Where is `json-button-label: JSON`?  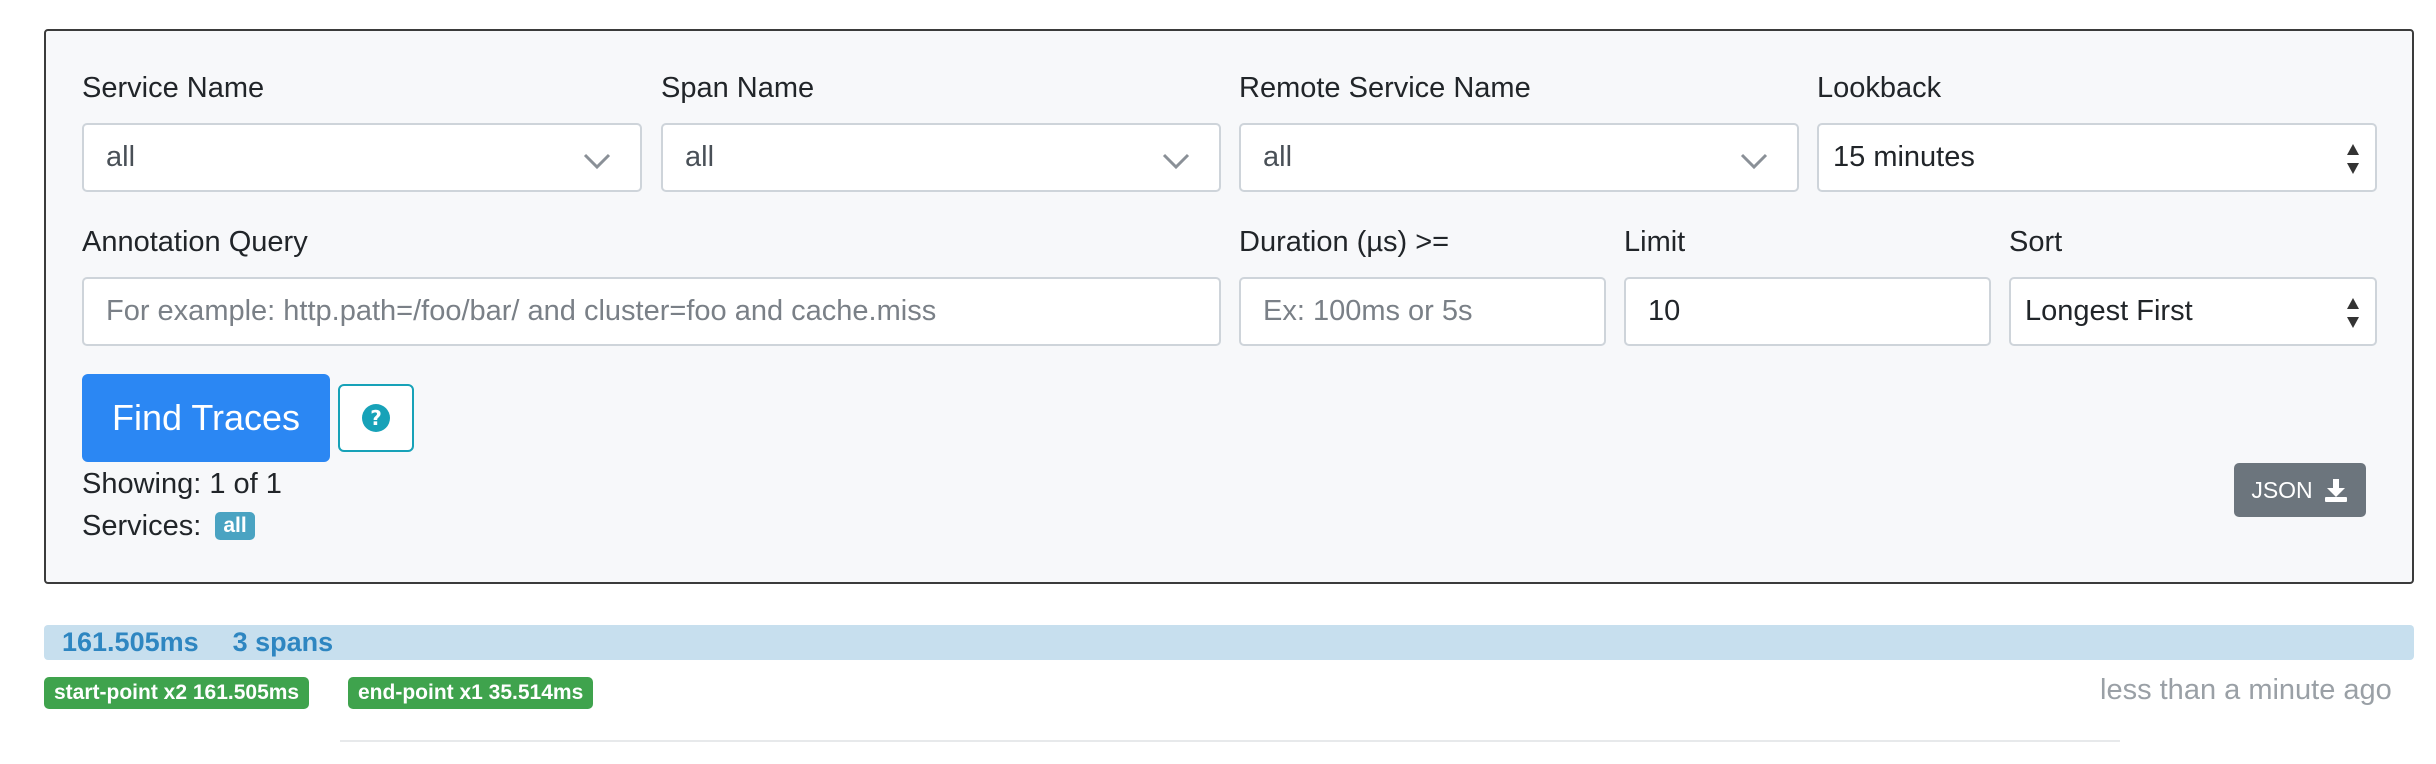
json-button-label: JSON is located at coordinates (2282, 489).